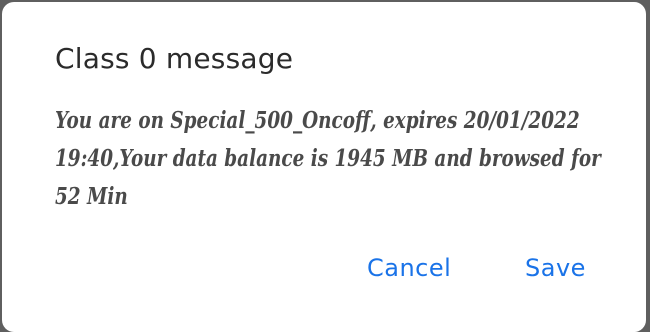 The image size is (650, 332). What do you see at coordinates (324, 274) in the screenshot?
I see `dialog-actions: Cancel Save` at bounding box center [324, 274].